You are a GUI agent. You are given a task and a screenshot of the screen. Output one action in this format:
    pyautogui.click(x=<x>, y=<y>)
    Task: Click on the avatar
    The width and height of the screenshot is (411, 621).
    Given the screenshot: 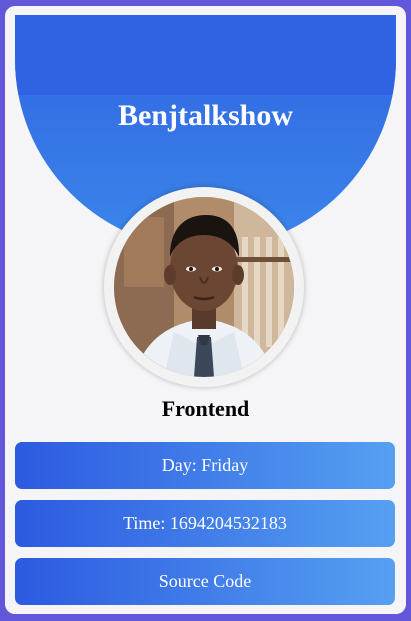 What is the action you would take?
    pyautogui.click(x=204, y=287)
    